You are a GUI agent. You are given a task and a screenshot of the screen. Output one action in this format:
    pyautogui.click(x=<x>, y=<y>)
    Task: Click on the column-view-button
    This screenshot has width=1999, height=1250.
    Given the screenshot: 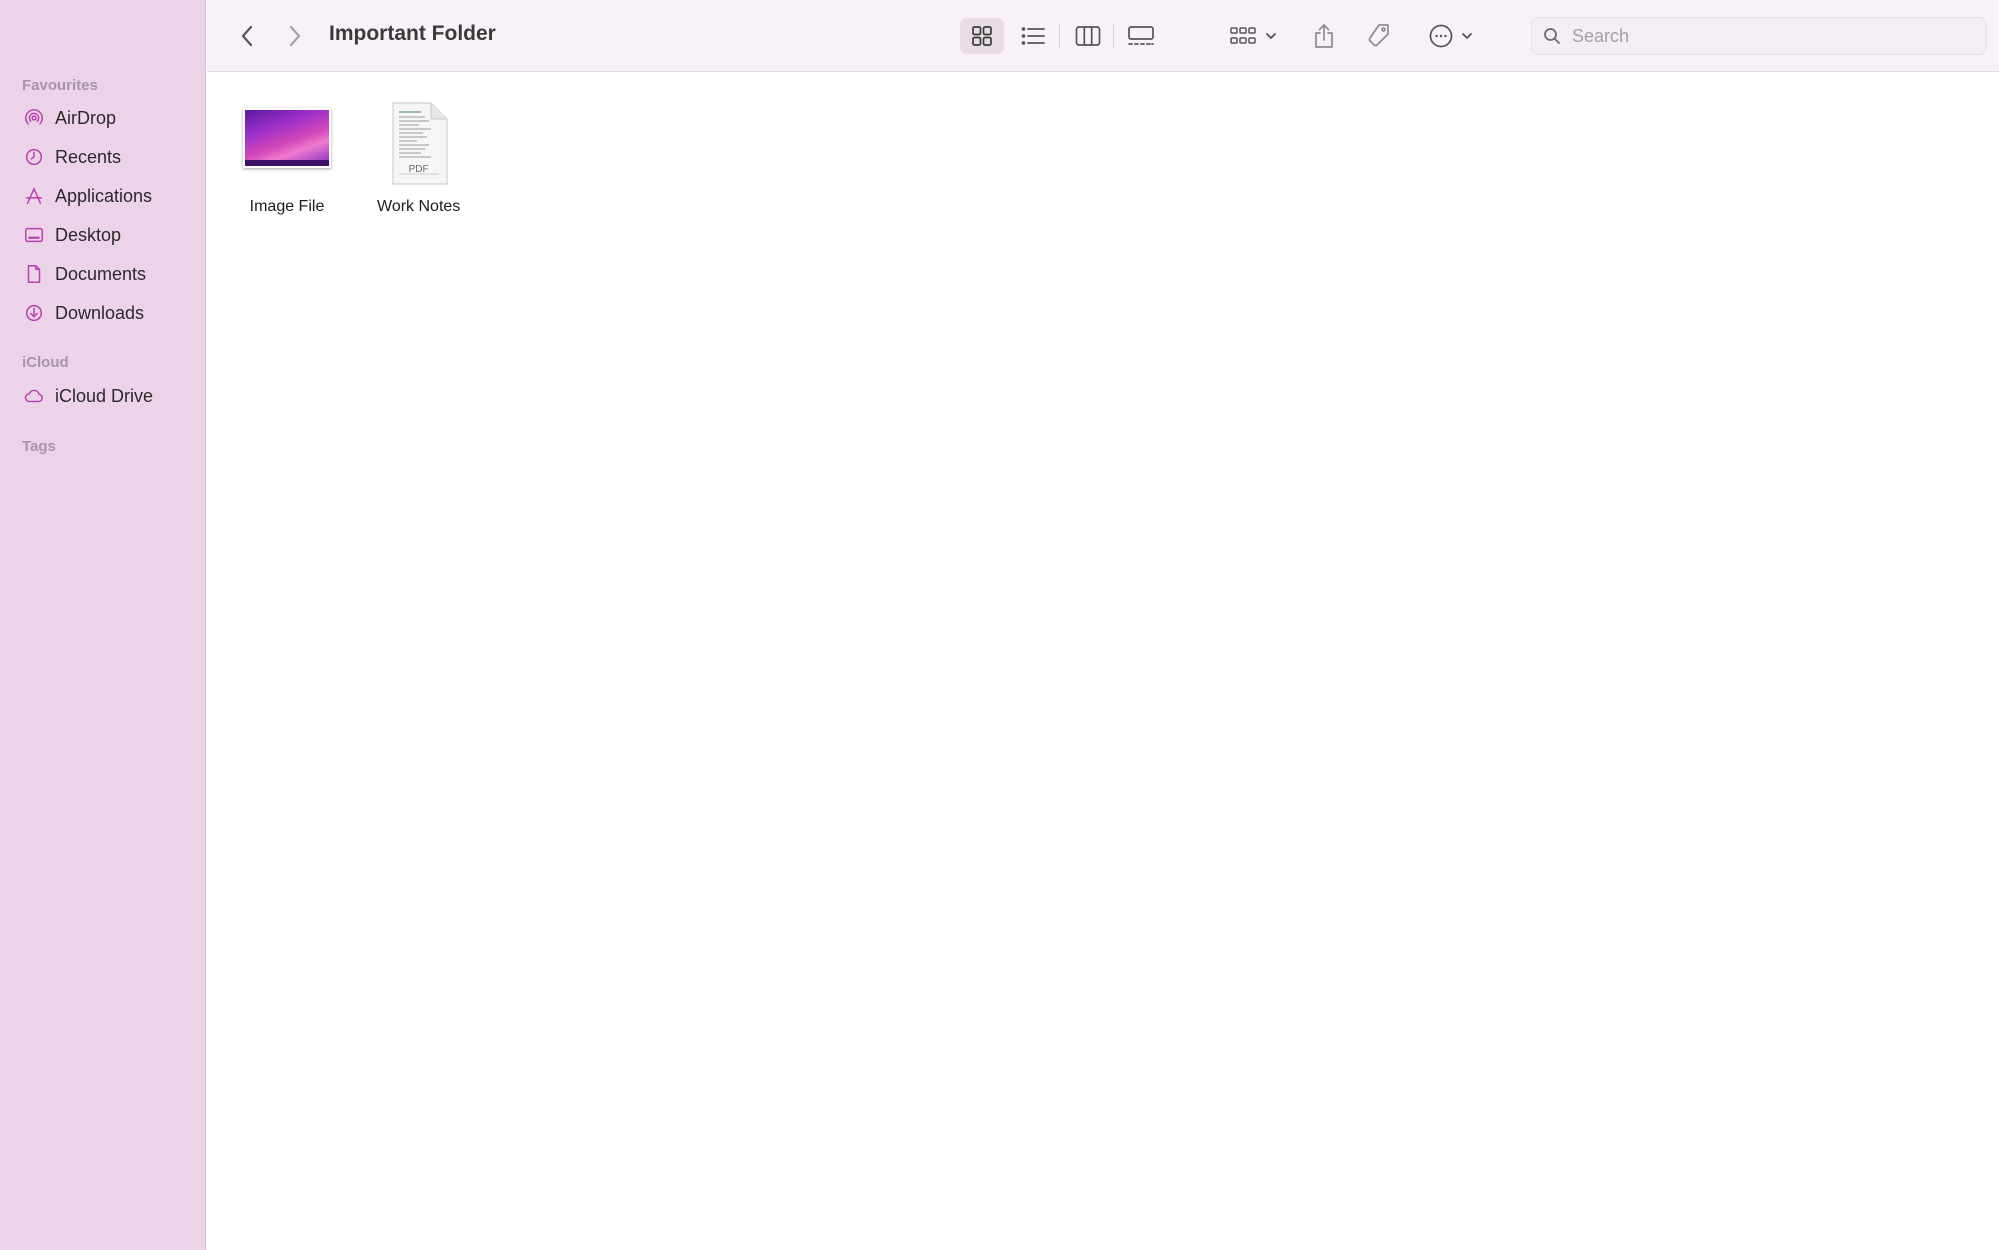 What is the action you would take?
    pyautogui.click(x=1088, y=36)
    